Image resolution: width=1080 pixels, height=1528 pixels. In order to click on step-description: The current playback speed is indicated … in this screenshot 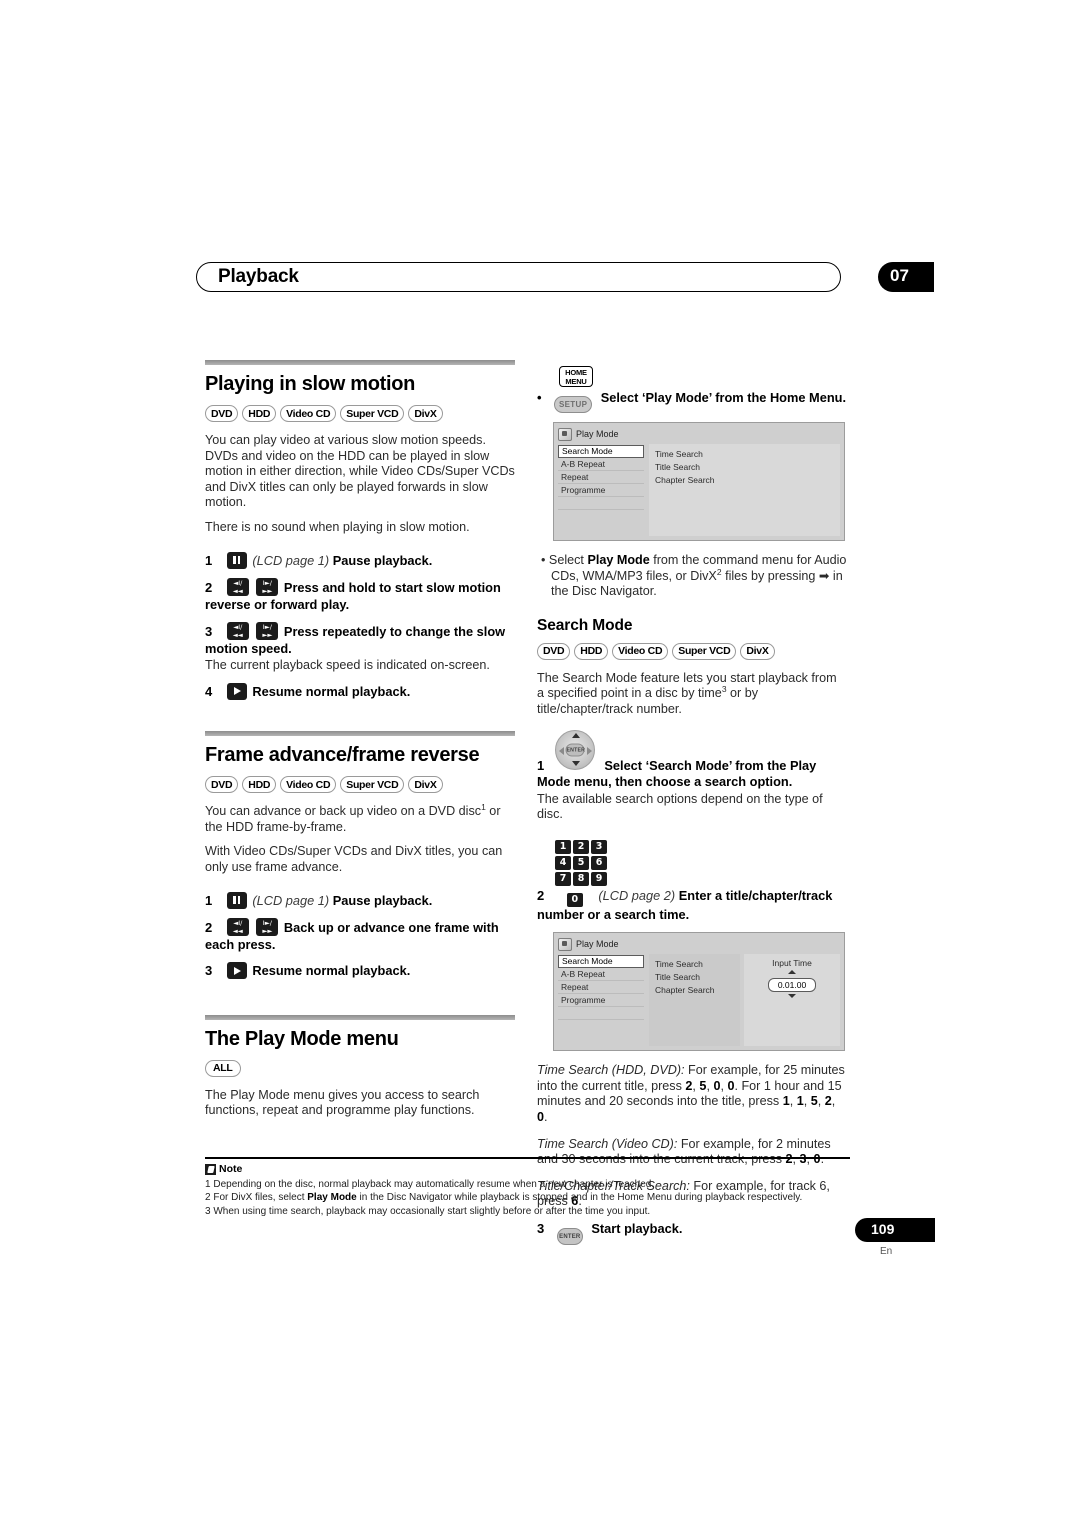, I will do `click(347, 665)`.